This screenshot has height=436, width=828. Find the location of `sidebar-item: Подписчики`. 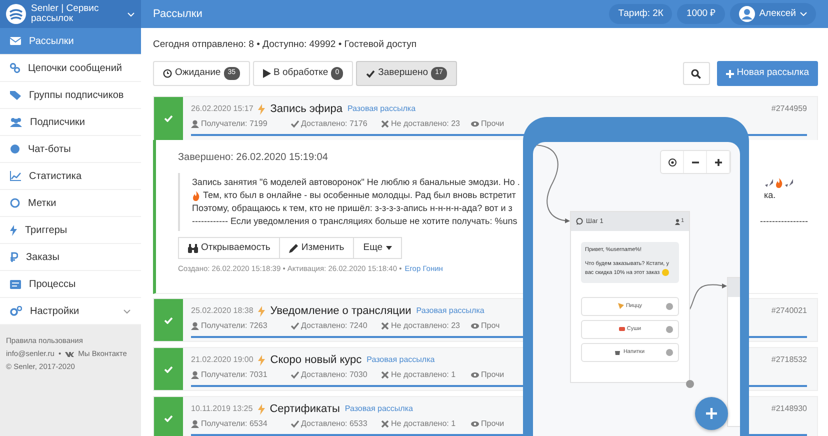

sidebar-item: Подписчики is located at coordinates (70, 122).